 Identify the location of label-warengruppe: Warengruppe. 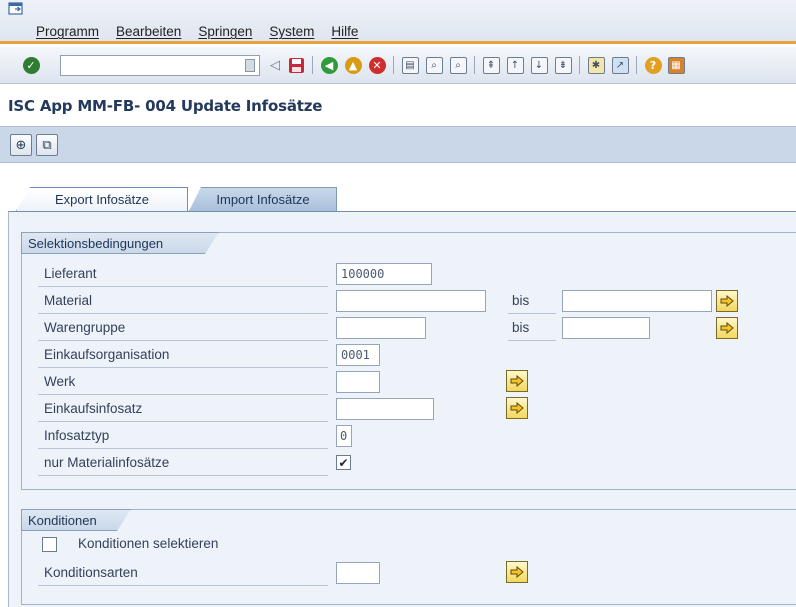
(85, 327).